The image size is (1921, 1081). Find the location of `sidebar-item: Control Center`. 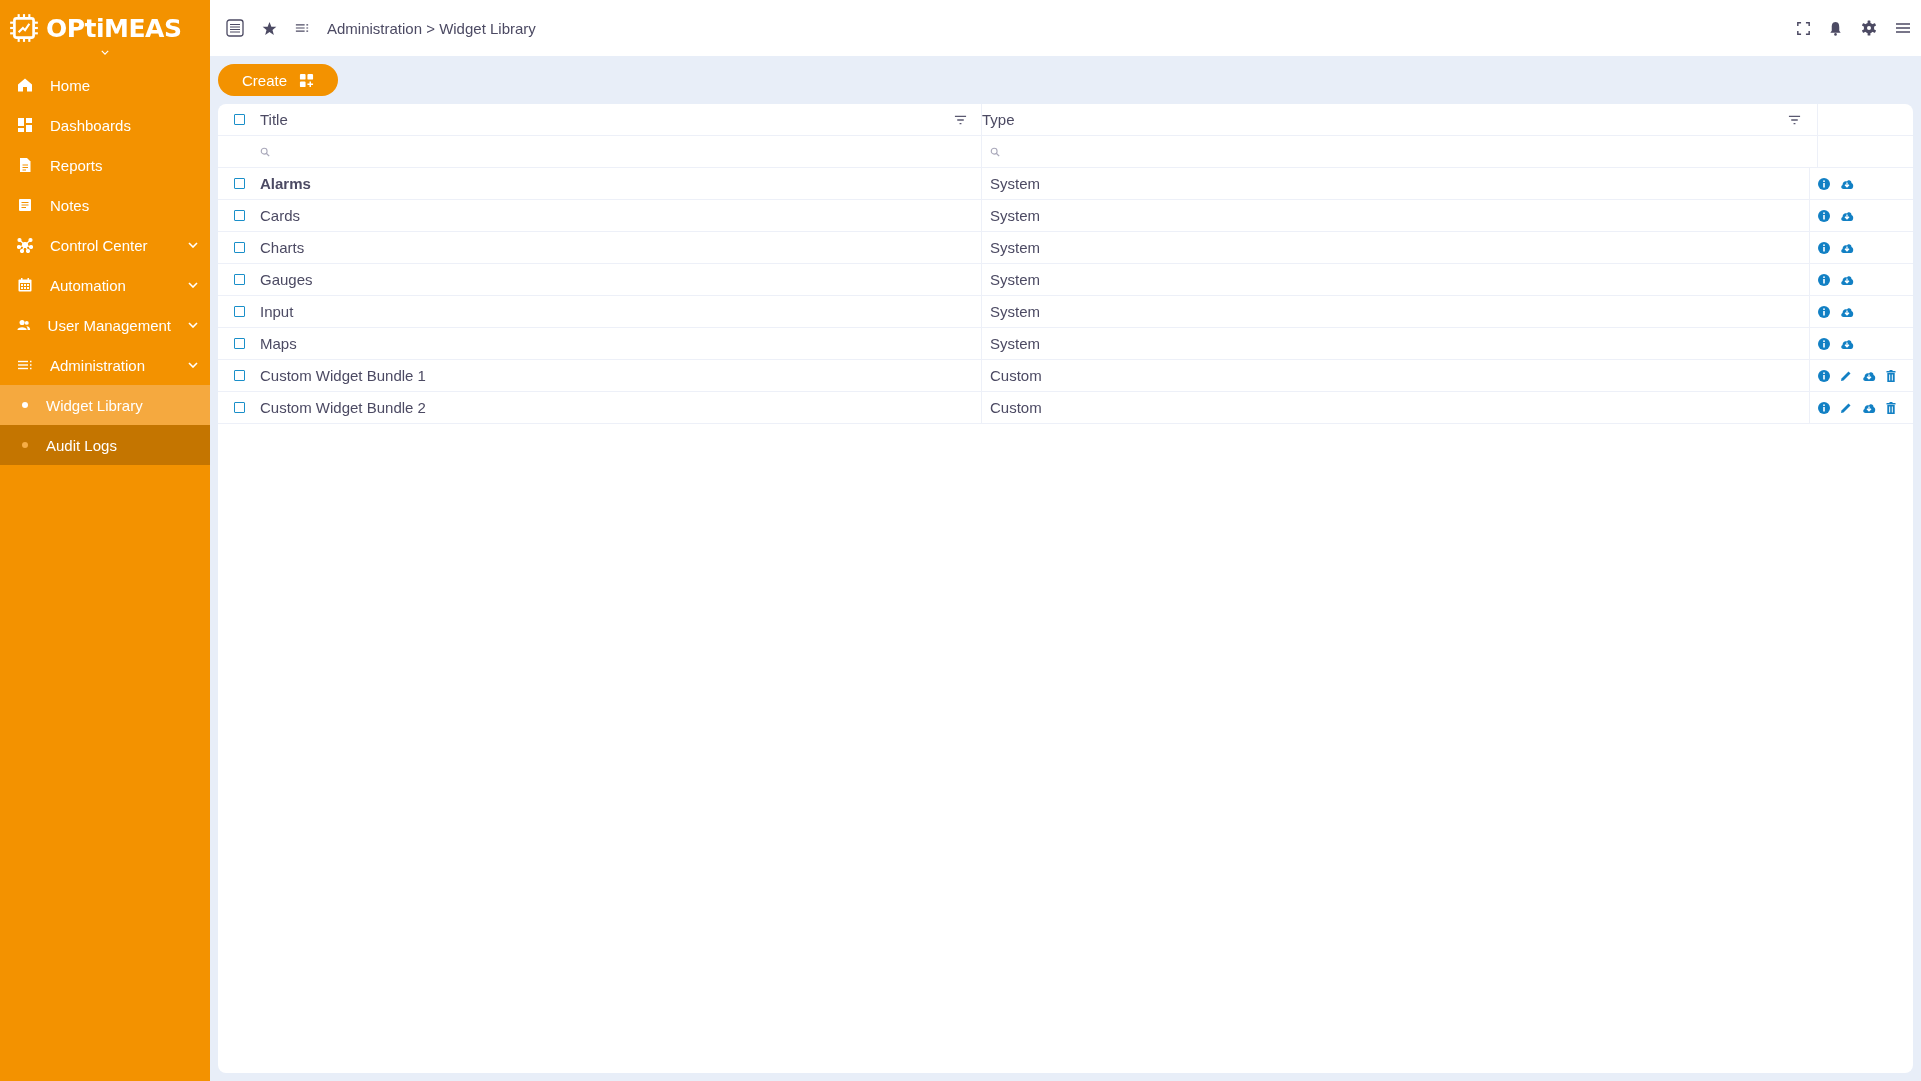

sidebar-item: Control Center is located at coordinates (105, 245).